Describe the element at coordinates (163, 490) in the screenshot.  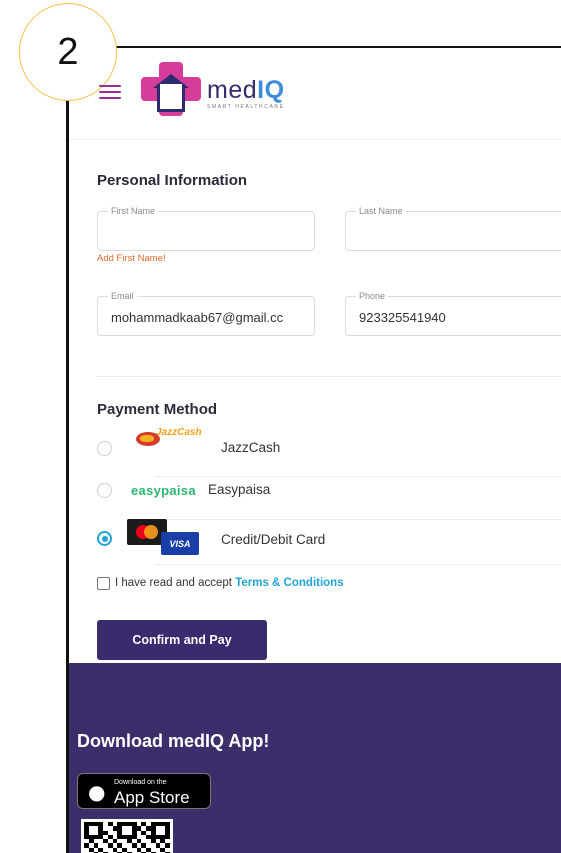
I see `easypaisa-logo-icon: easypaisa` at that location.